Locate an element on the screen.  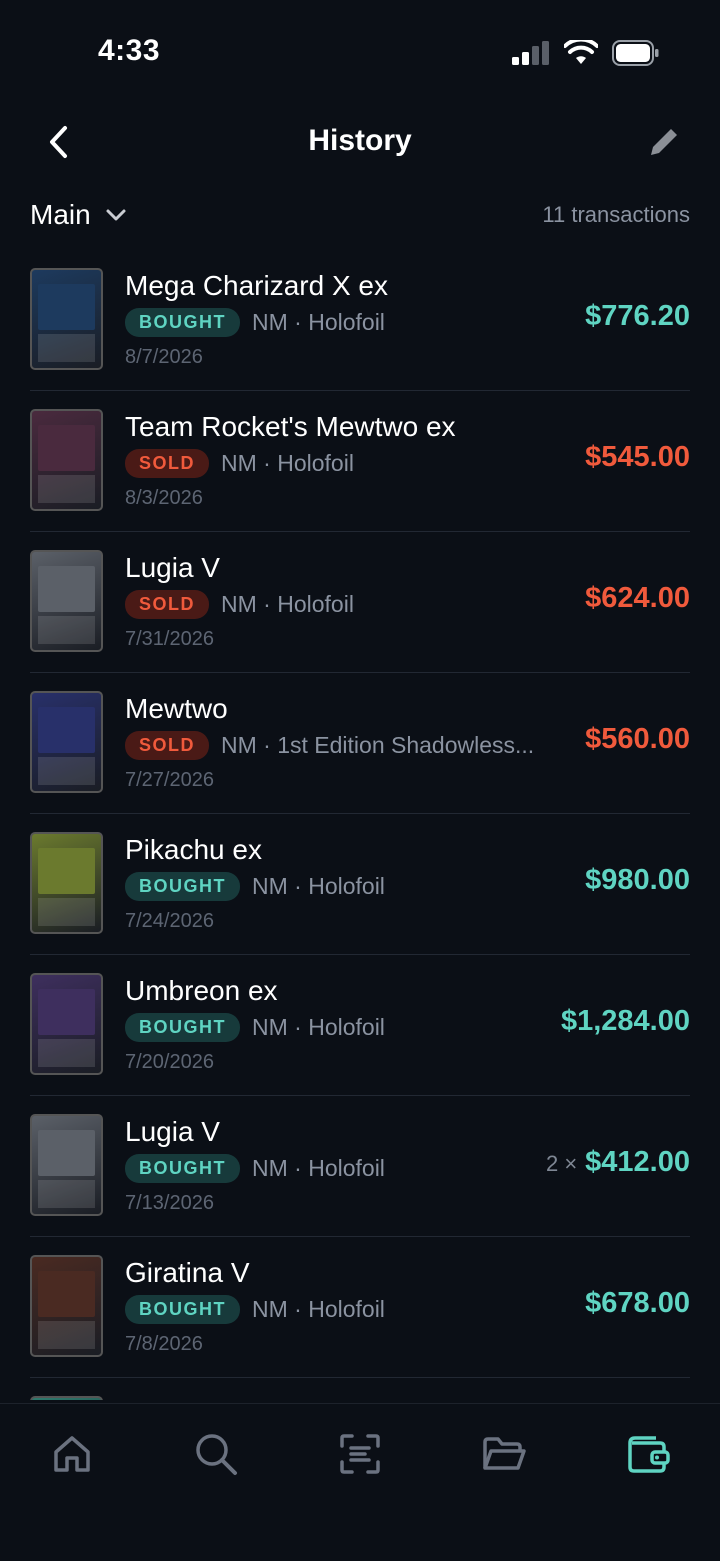
folder-icon is located at coordinates (504, 1453).